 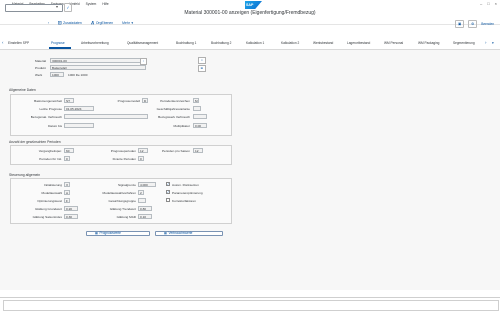 What do you see at coordinates (39, 75) in the screenshot?
I see `werk-label: Werk` at bounding box center [39, 75].